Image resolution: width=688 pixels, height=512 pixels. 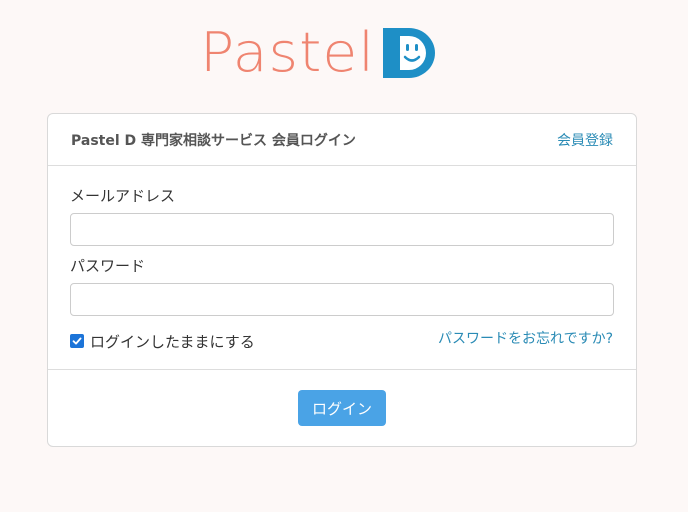 I want to click on remember-me-label: ログインしたままにする, so click(x=172, y=341).